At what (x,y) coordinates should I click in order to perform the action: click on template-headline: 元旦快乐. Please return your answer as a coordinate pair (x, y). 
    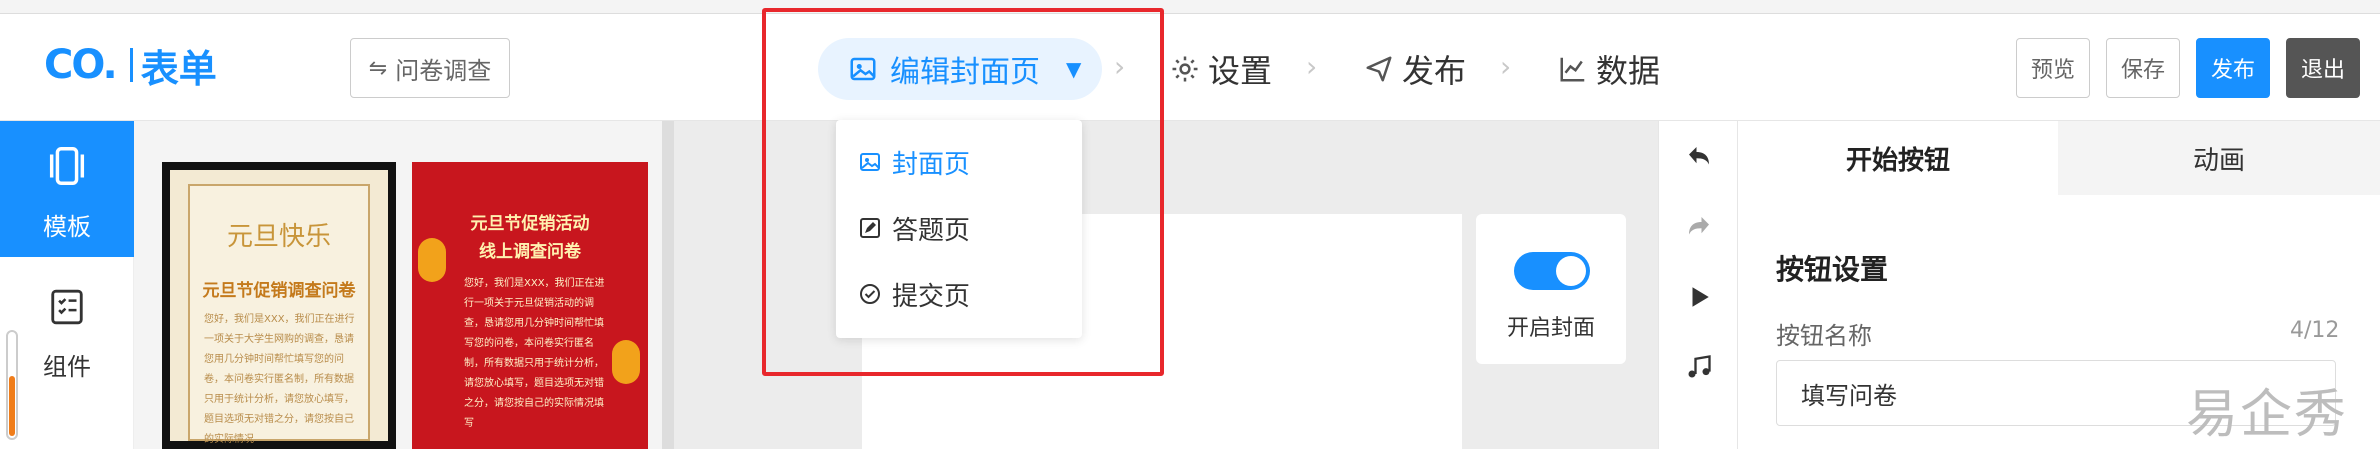
    Looking at the image, I should click on (278, 237).